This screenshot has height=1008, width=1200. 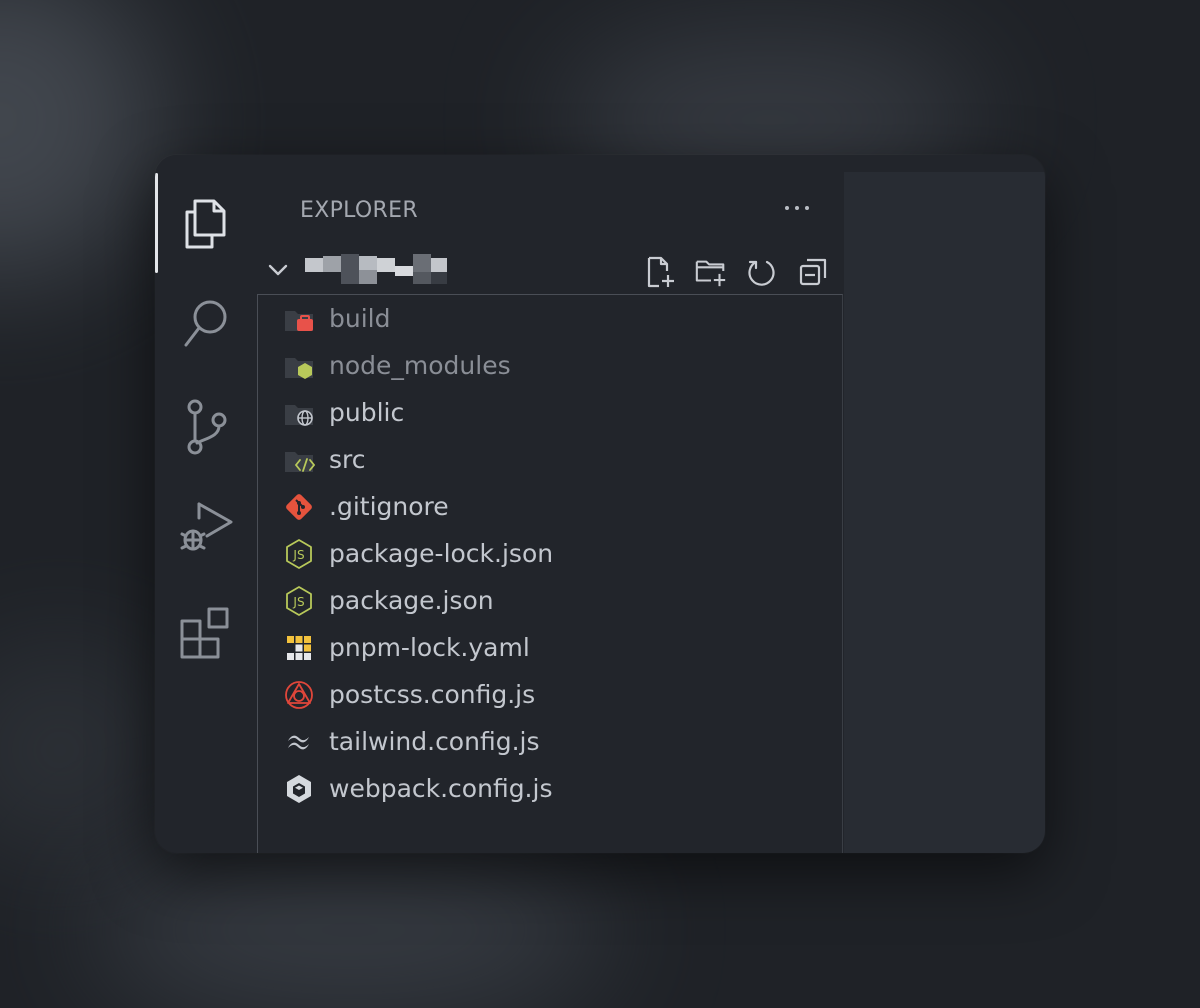 I want to click on run-debug-icon, so click(x=206, y=526).